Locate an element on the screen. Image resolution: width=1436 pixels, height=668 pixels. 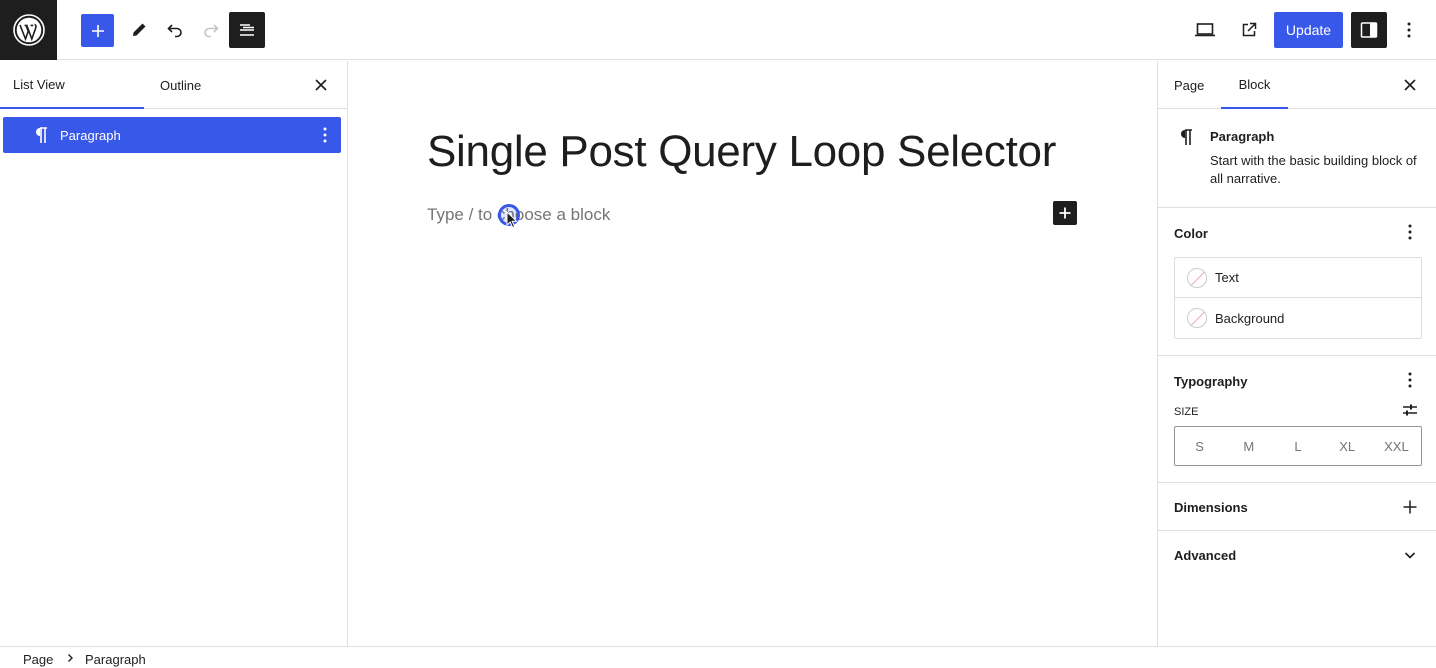
undo-icon is located at coordinates (174, 31).